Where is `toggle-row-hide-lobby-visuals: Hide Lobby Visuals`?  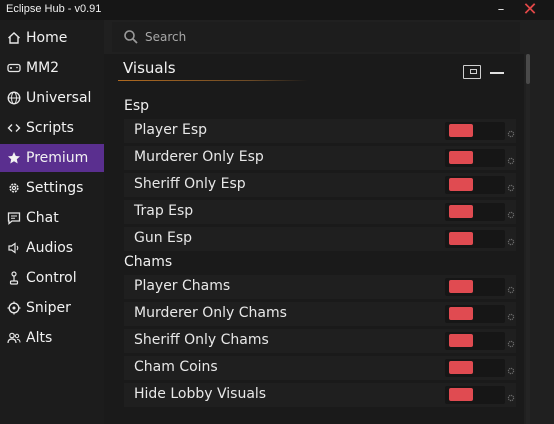
toggle-row-hide-lobby-visuals: Hide Lobby Visuals is located at coordinates (320, 395).